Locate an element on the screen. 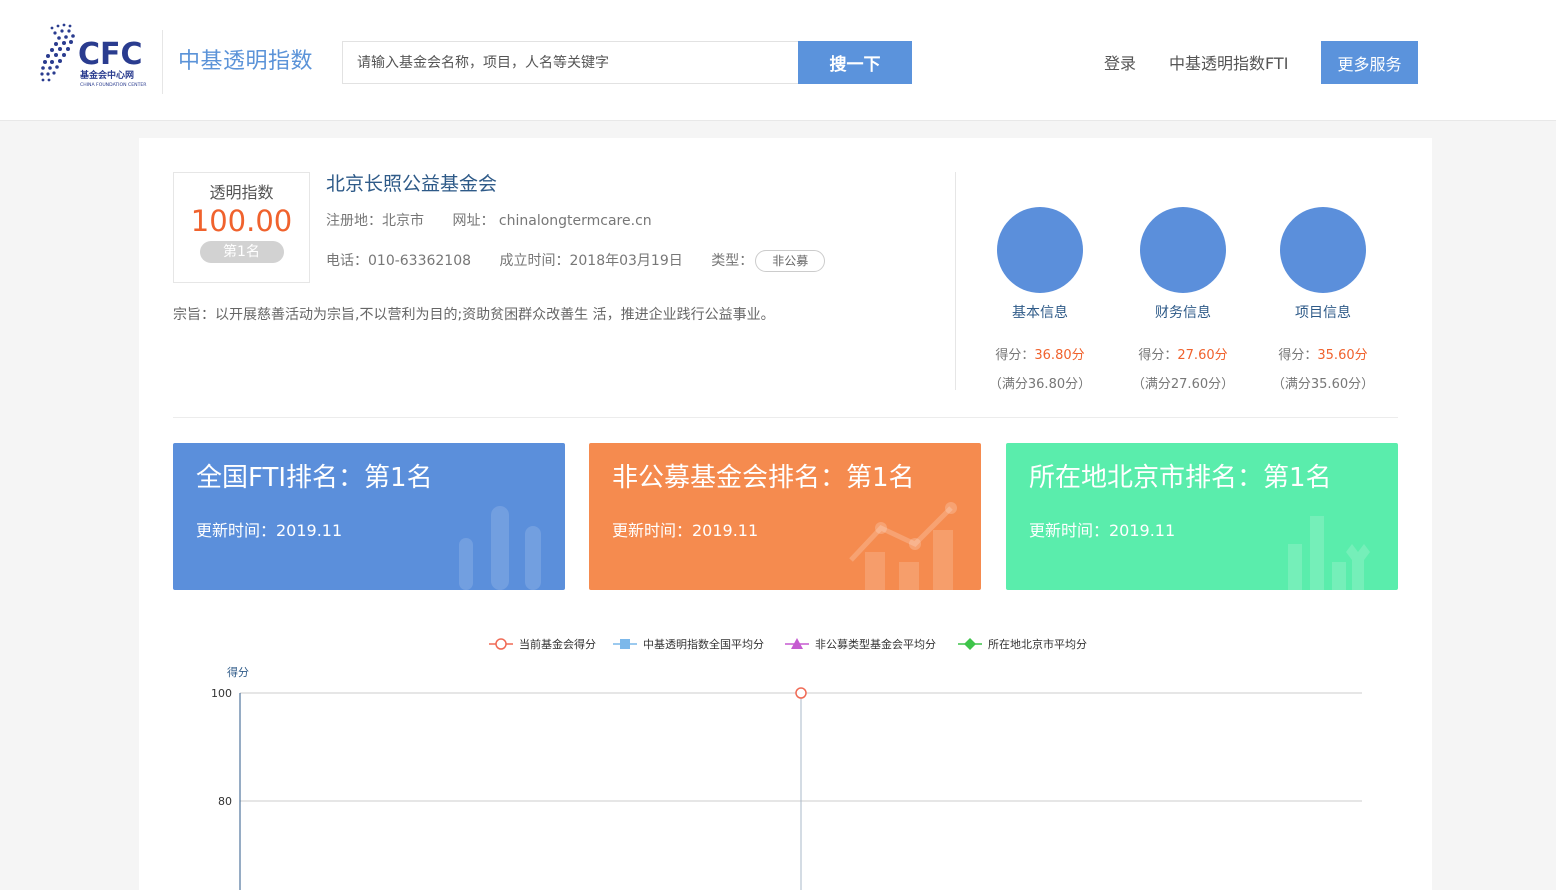  y-axis-label: 得分 is located at coordinates (238, 672).